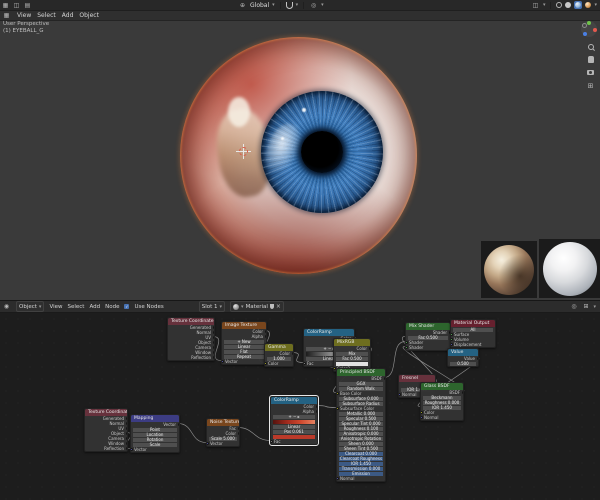 The width and height of the screenshot is (600, 500). What do you see at coordinates (428, 326) in the screenshot?
I see `node-header: Mix Shader` at bounding box center [428, 326].